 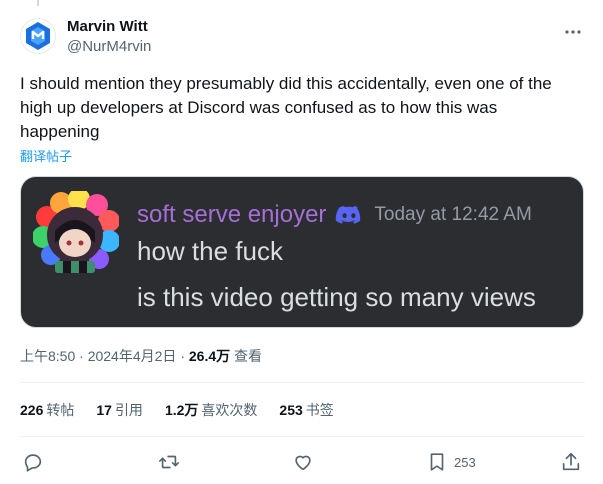 What do you see at coordinates (132, 356) in the screenshot?
I see `tweet-date: 2024年4月2日` at bounding box center [132, 356].